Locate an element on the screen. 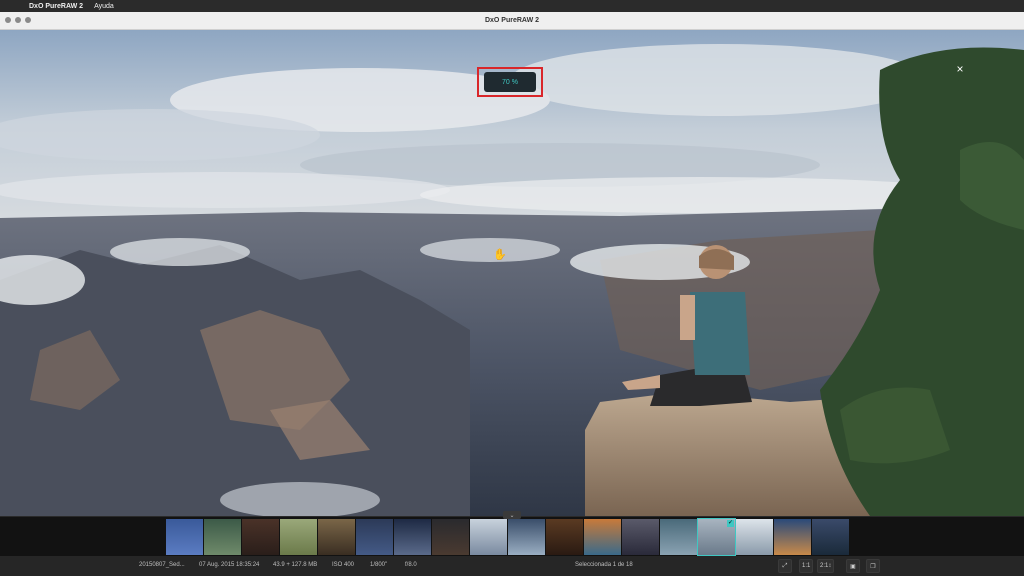 This screenshot has height=576, width=1024. menu-bar: DxO PureRAW 2 Ayuda is located at coordinates (512, 6).